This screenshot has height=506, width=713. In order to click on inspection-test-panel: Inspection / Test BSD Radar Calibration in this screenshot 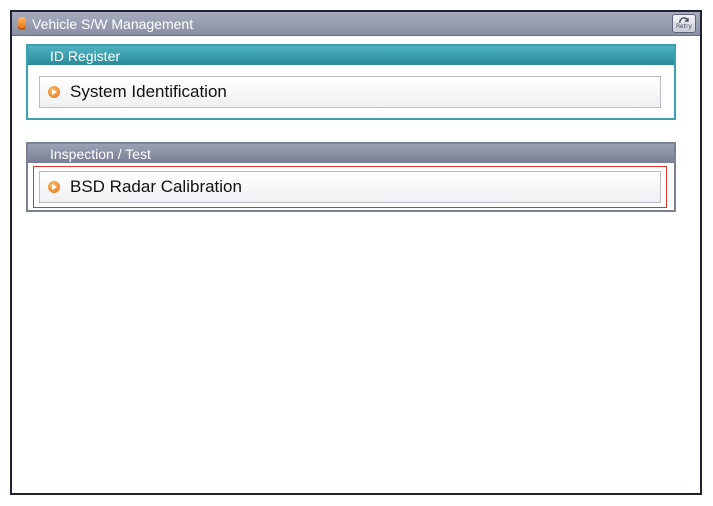, I will do `click(351, 177)`.